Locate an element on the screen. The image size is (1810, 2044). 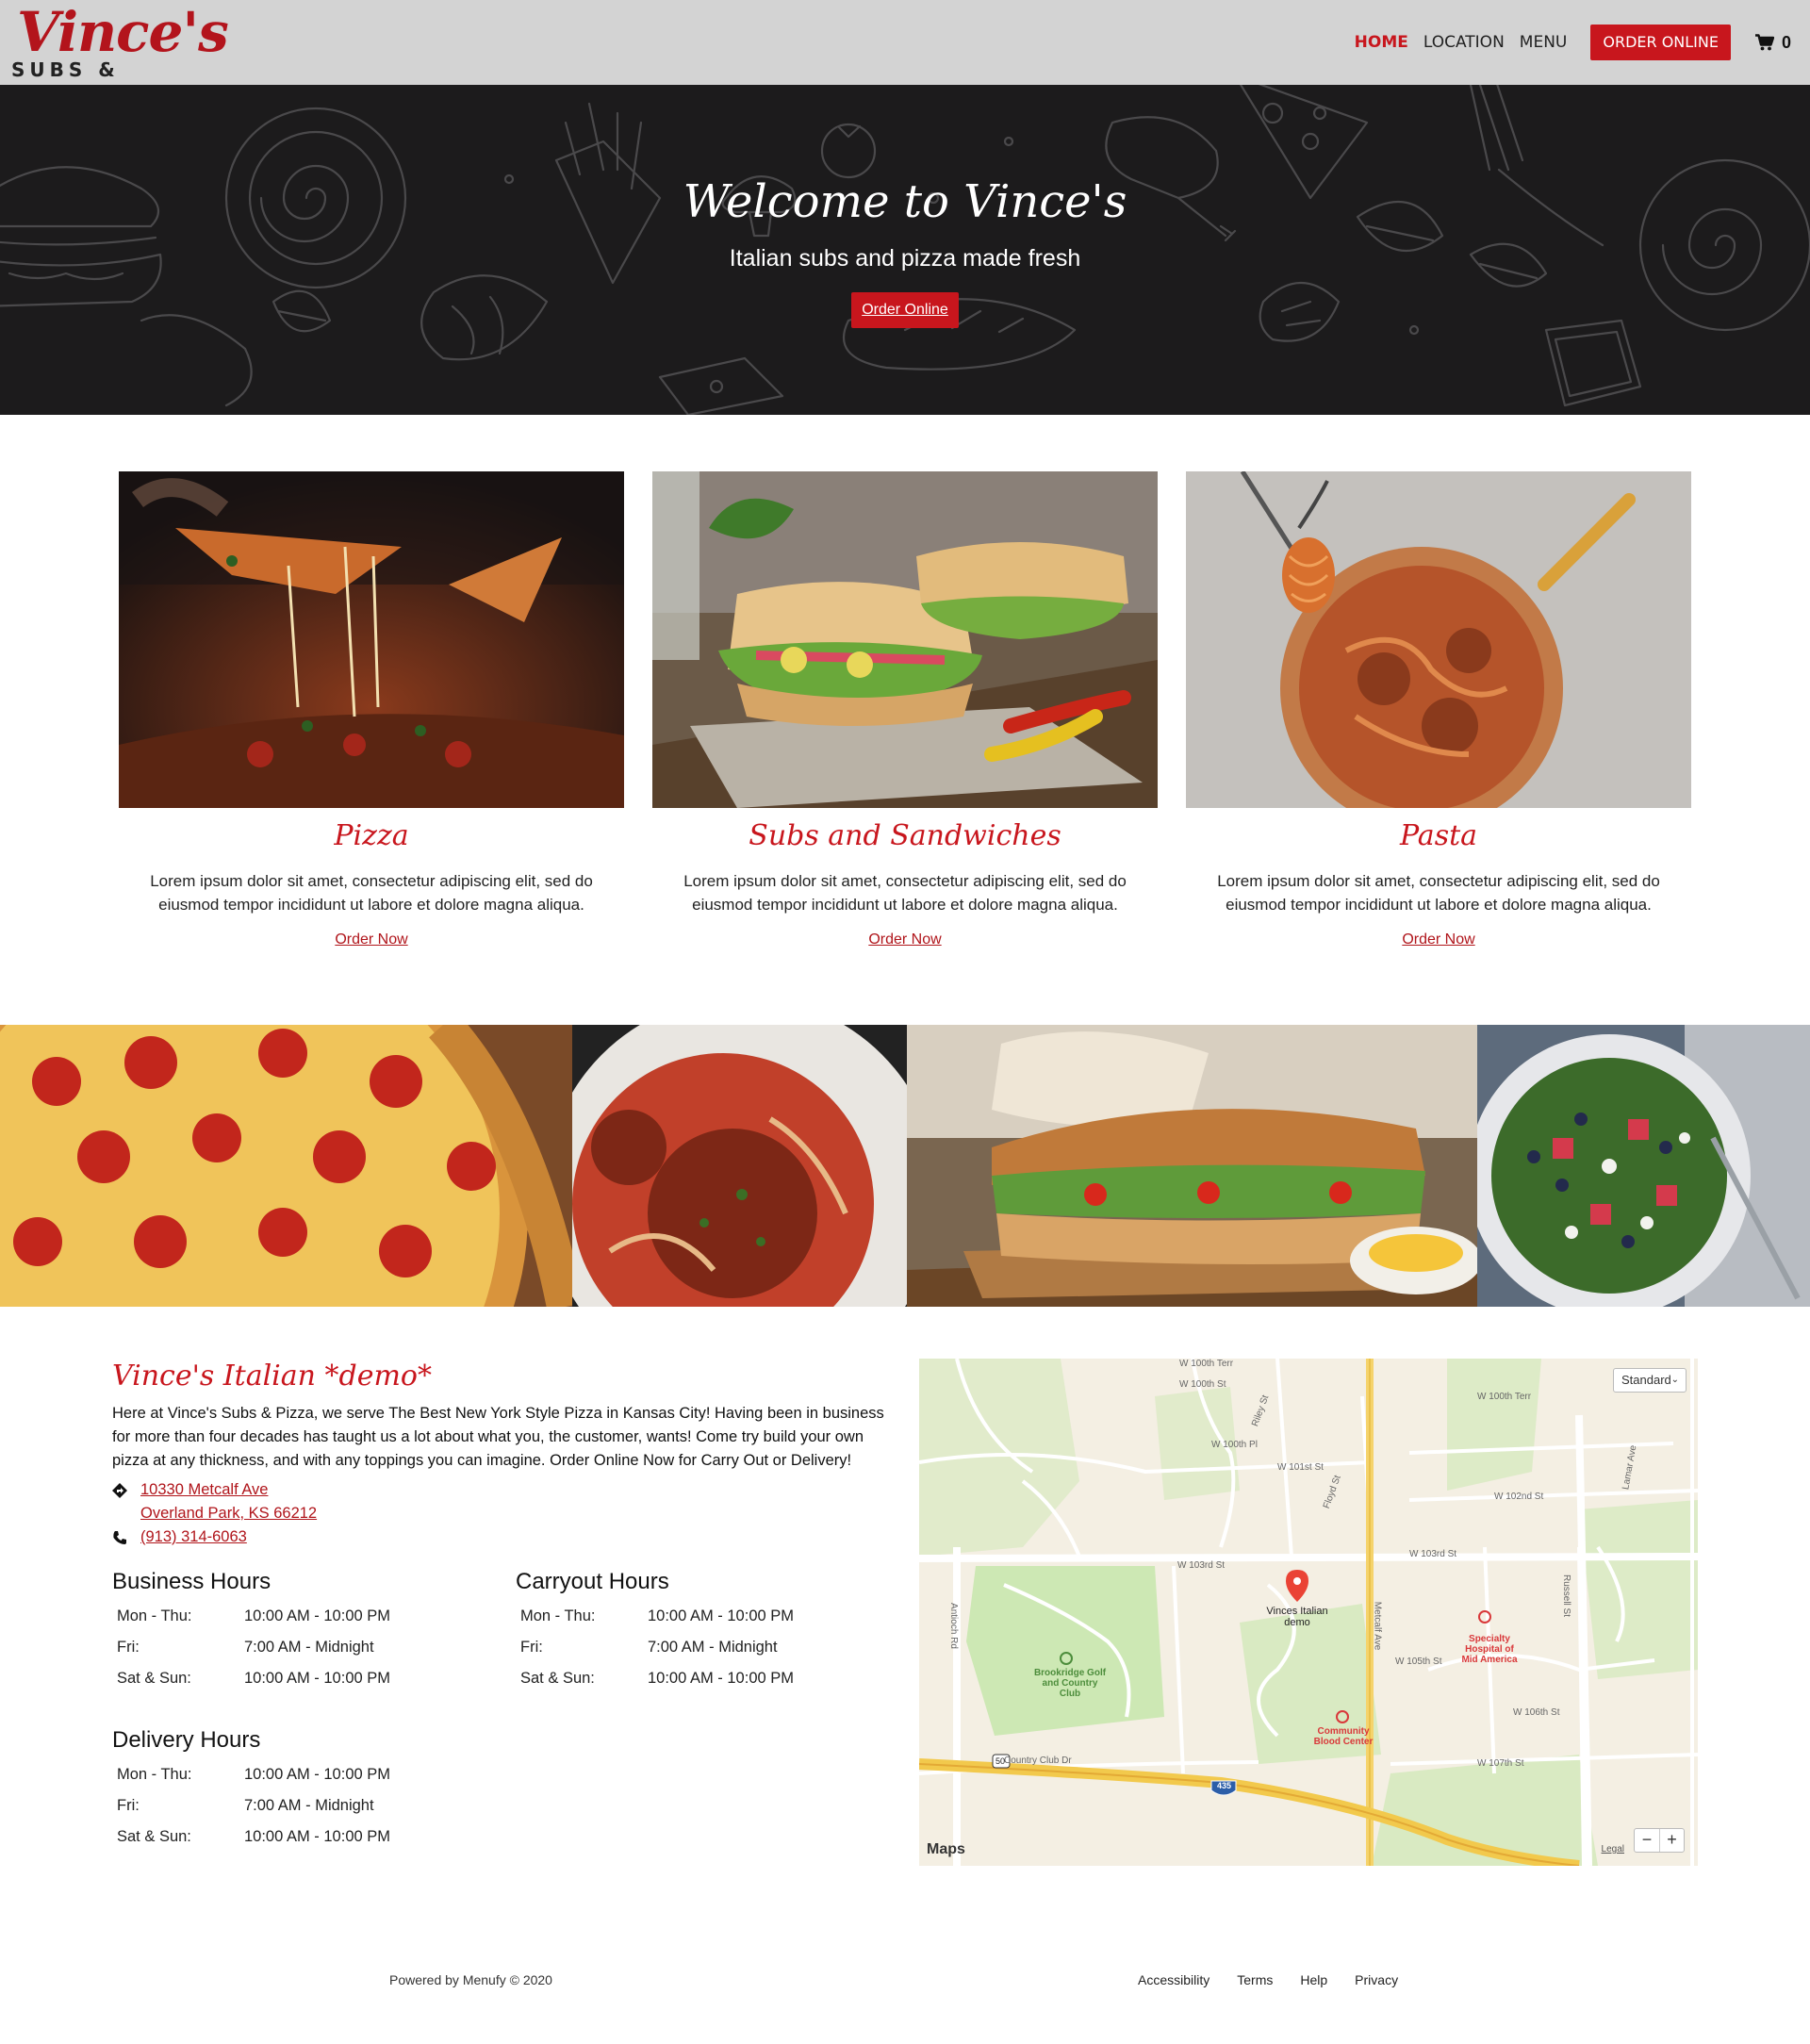
map-style-value: Standard is located at coordinates (1646, 1380).